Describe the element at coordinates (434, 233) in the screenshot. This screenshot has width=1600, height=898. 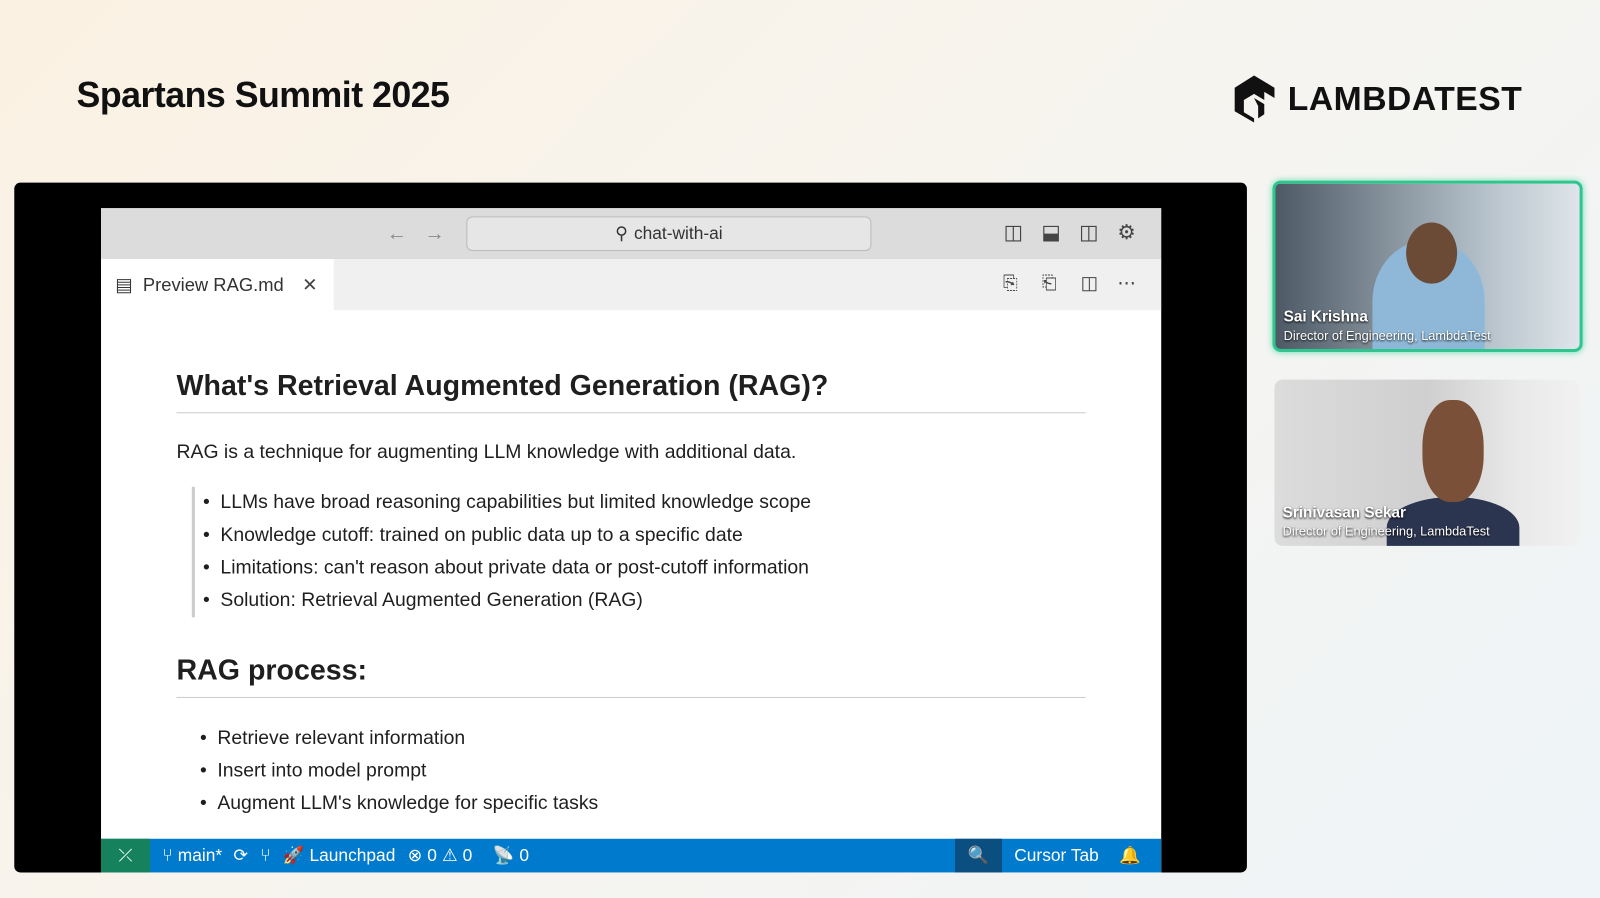
I see `forward-arrow-icon: →` at that location.